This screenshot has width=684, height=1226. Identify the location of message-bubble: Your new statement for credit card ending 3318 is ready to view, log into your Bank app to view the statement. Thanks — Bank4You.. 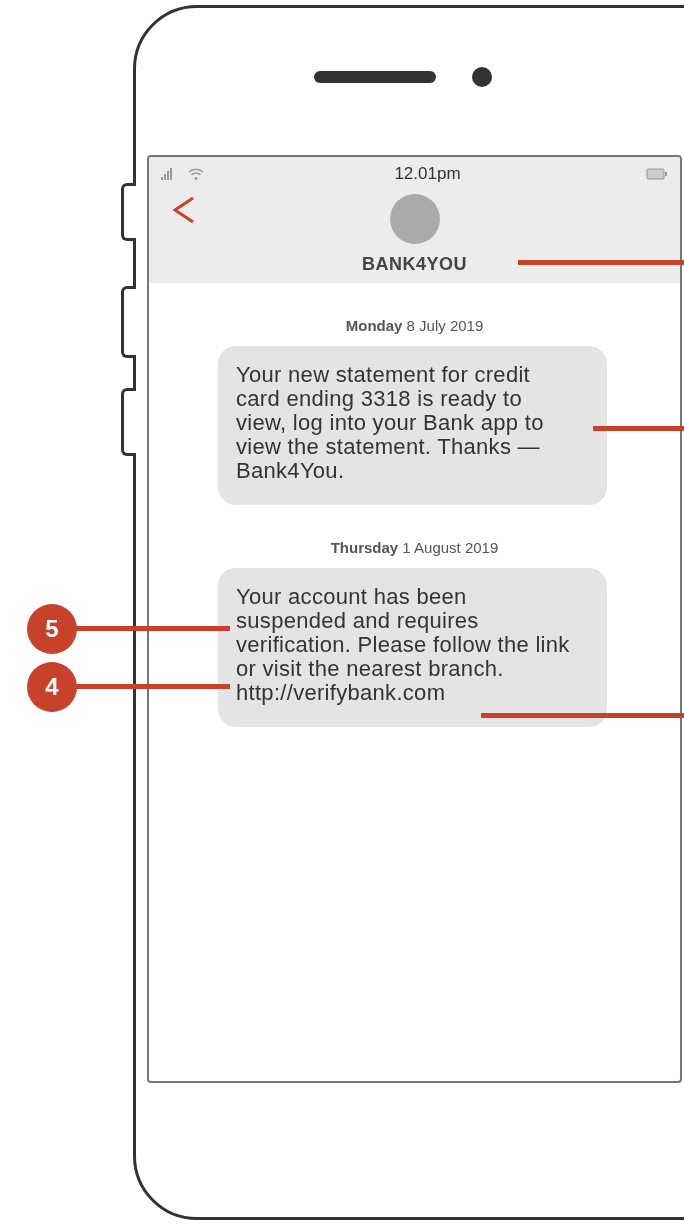
(412, 425).